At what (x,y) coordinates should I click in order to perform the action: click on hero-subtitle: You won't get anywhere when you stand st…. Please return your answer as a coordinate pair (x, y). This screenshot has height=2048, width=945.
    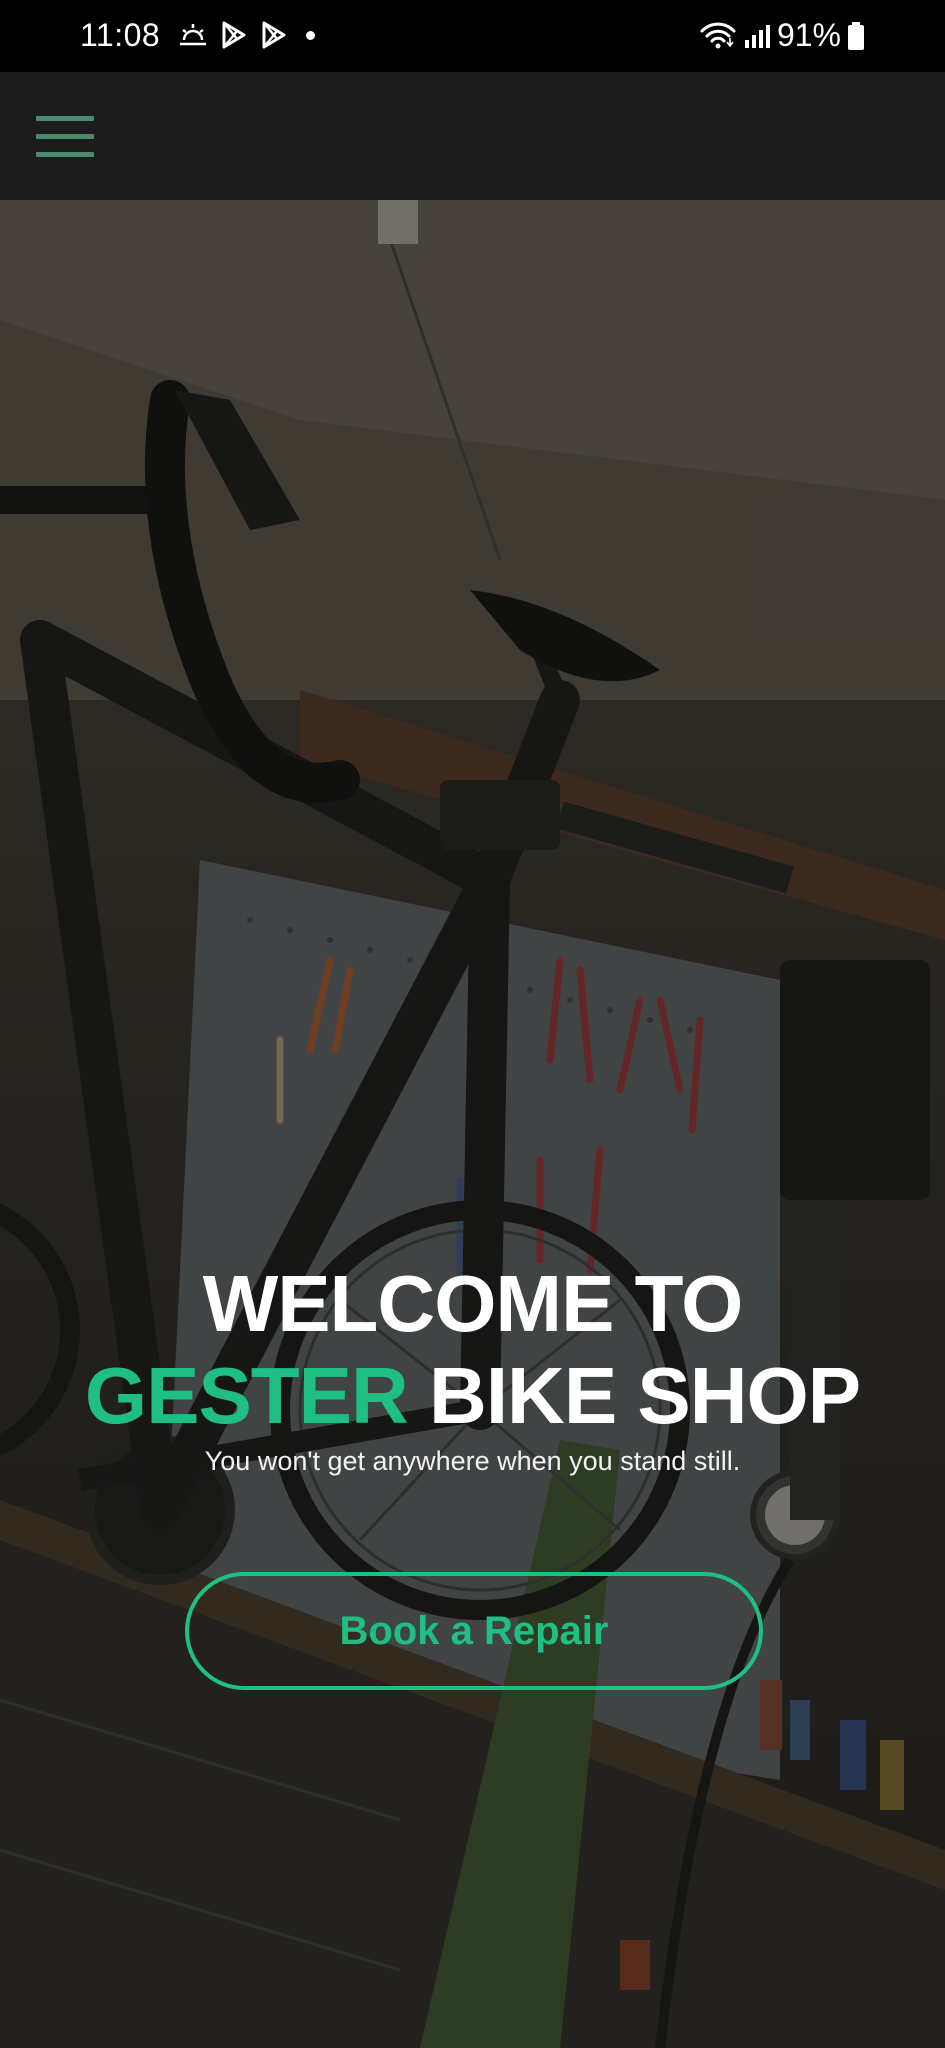
    Looking at the image, I should click on (472, 1461).